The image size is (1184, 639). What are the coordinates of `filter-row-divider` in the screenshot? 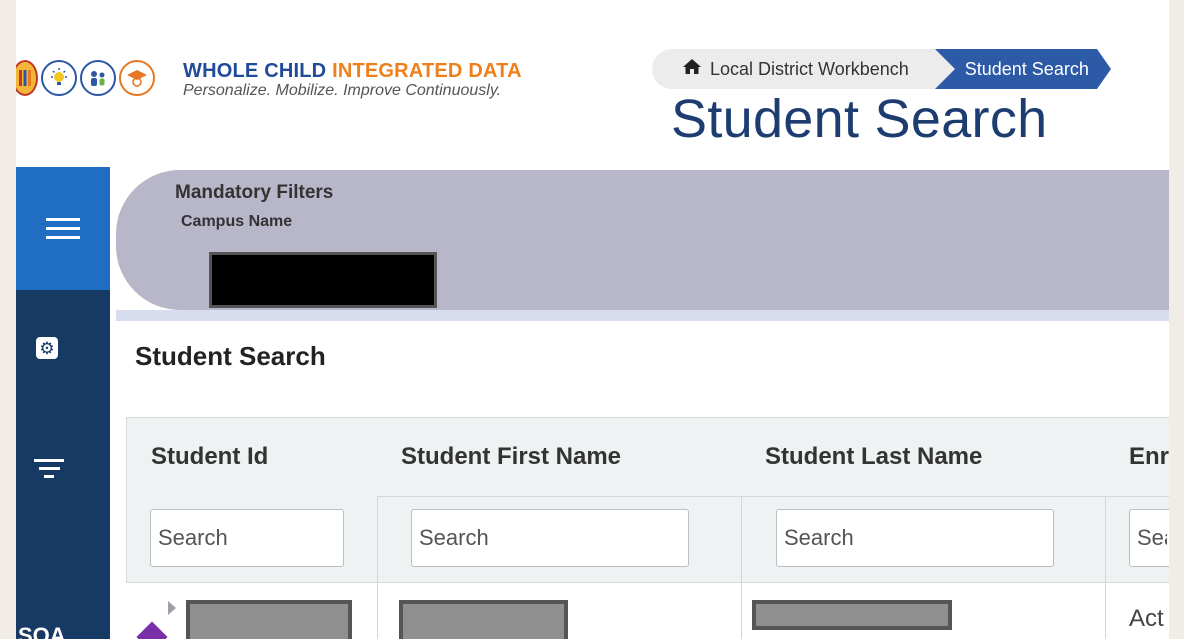 It's located at (773, 496).